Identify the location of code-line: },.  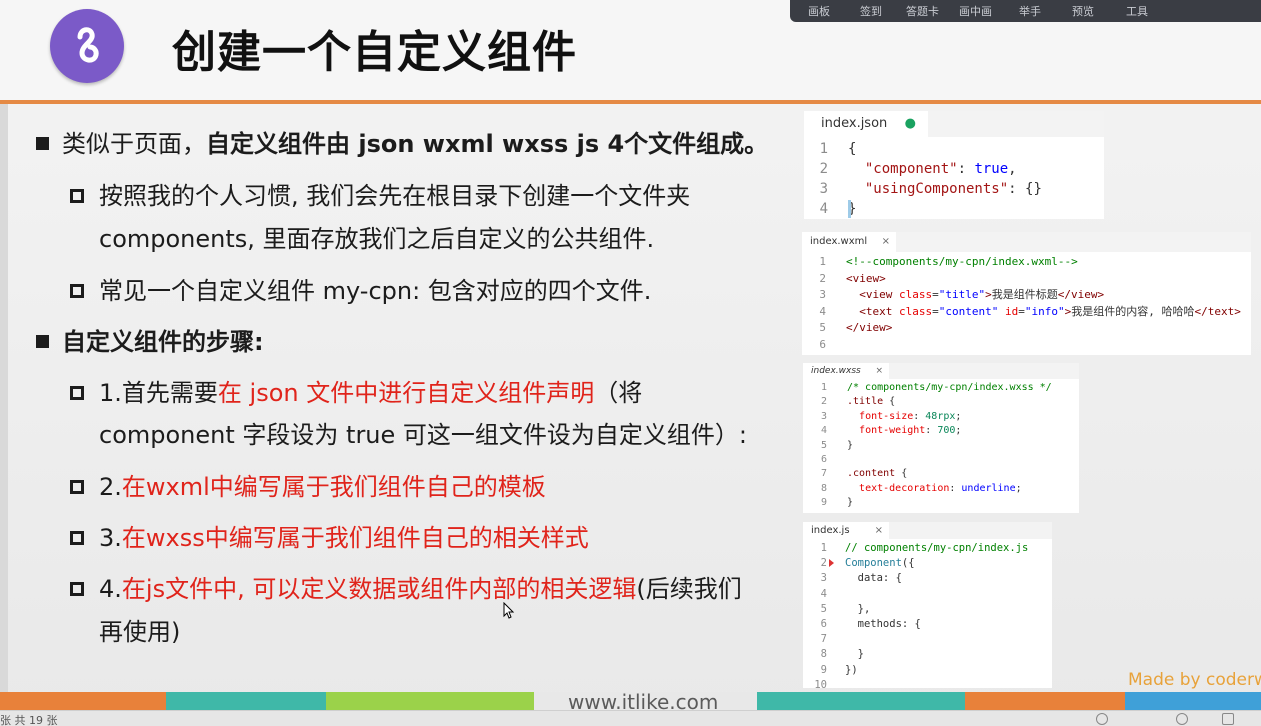
(858, 609).